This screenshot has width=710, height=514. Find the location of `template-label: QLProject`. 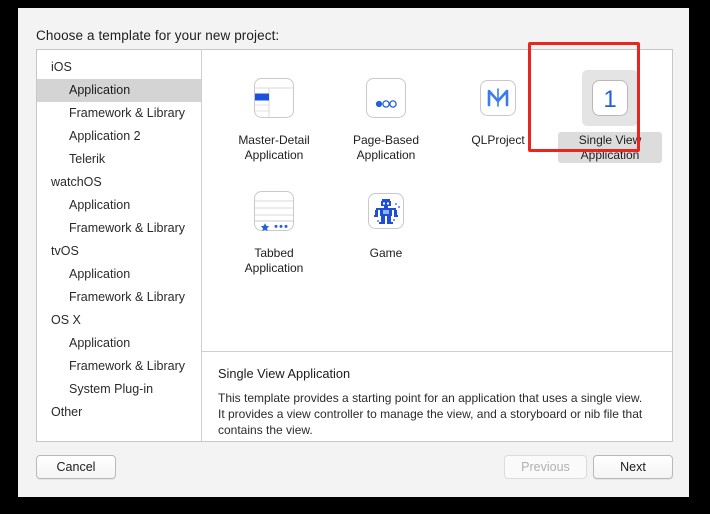

template-label: QLProject is located at coordinates (498, 140).